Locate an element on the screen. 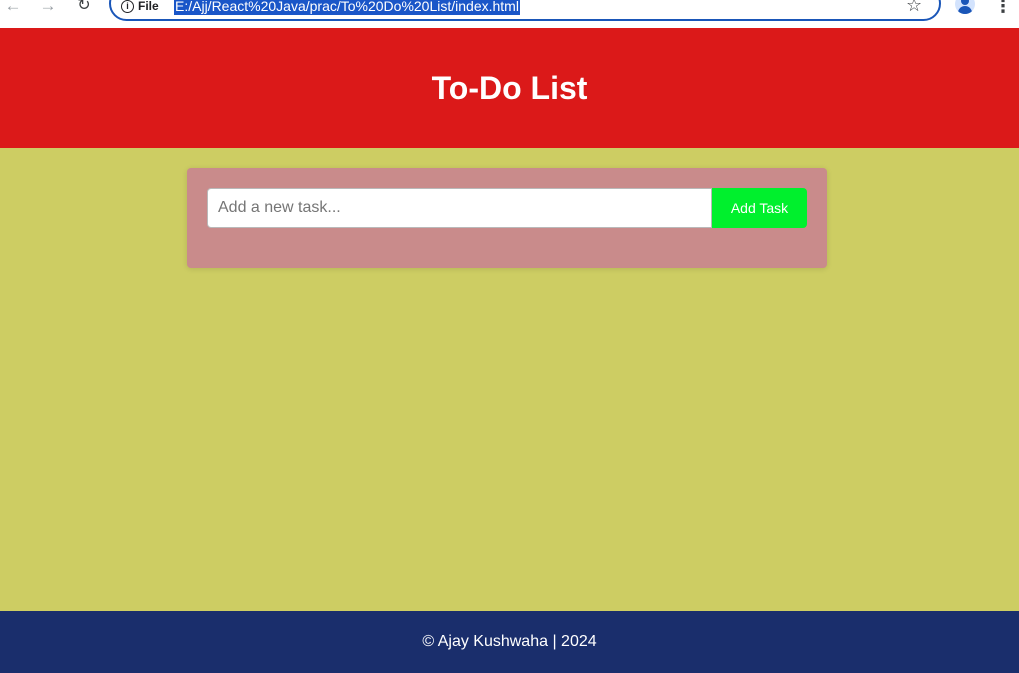  profile-icon is located at coordinates (965, 7).